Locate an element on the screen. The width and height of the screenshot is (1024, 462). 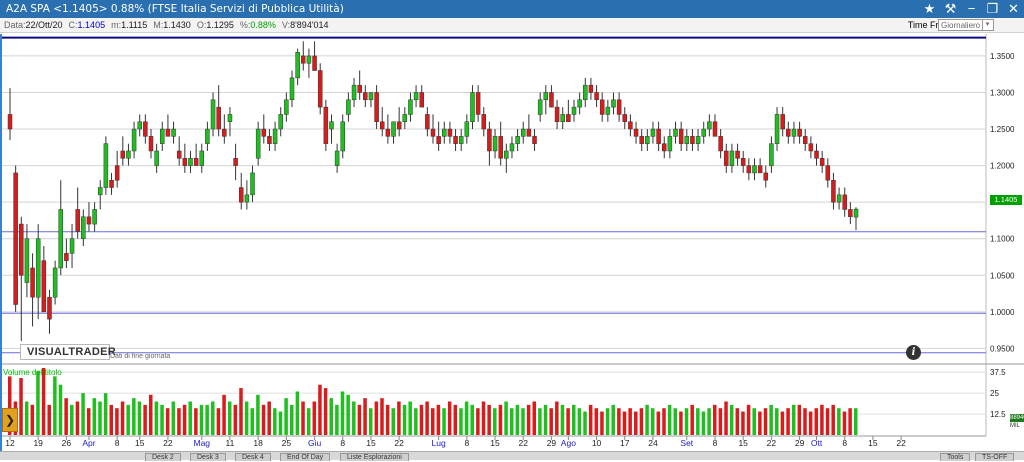
date-tick-label: 19 is located at coordinates (38, 443).